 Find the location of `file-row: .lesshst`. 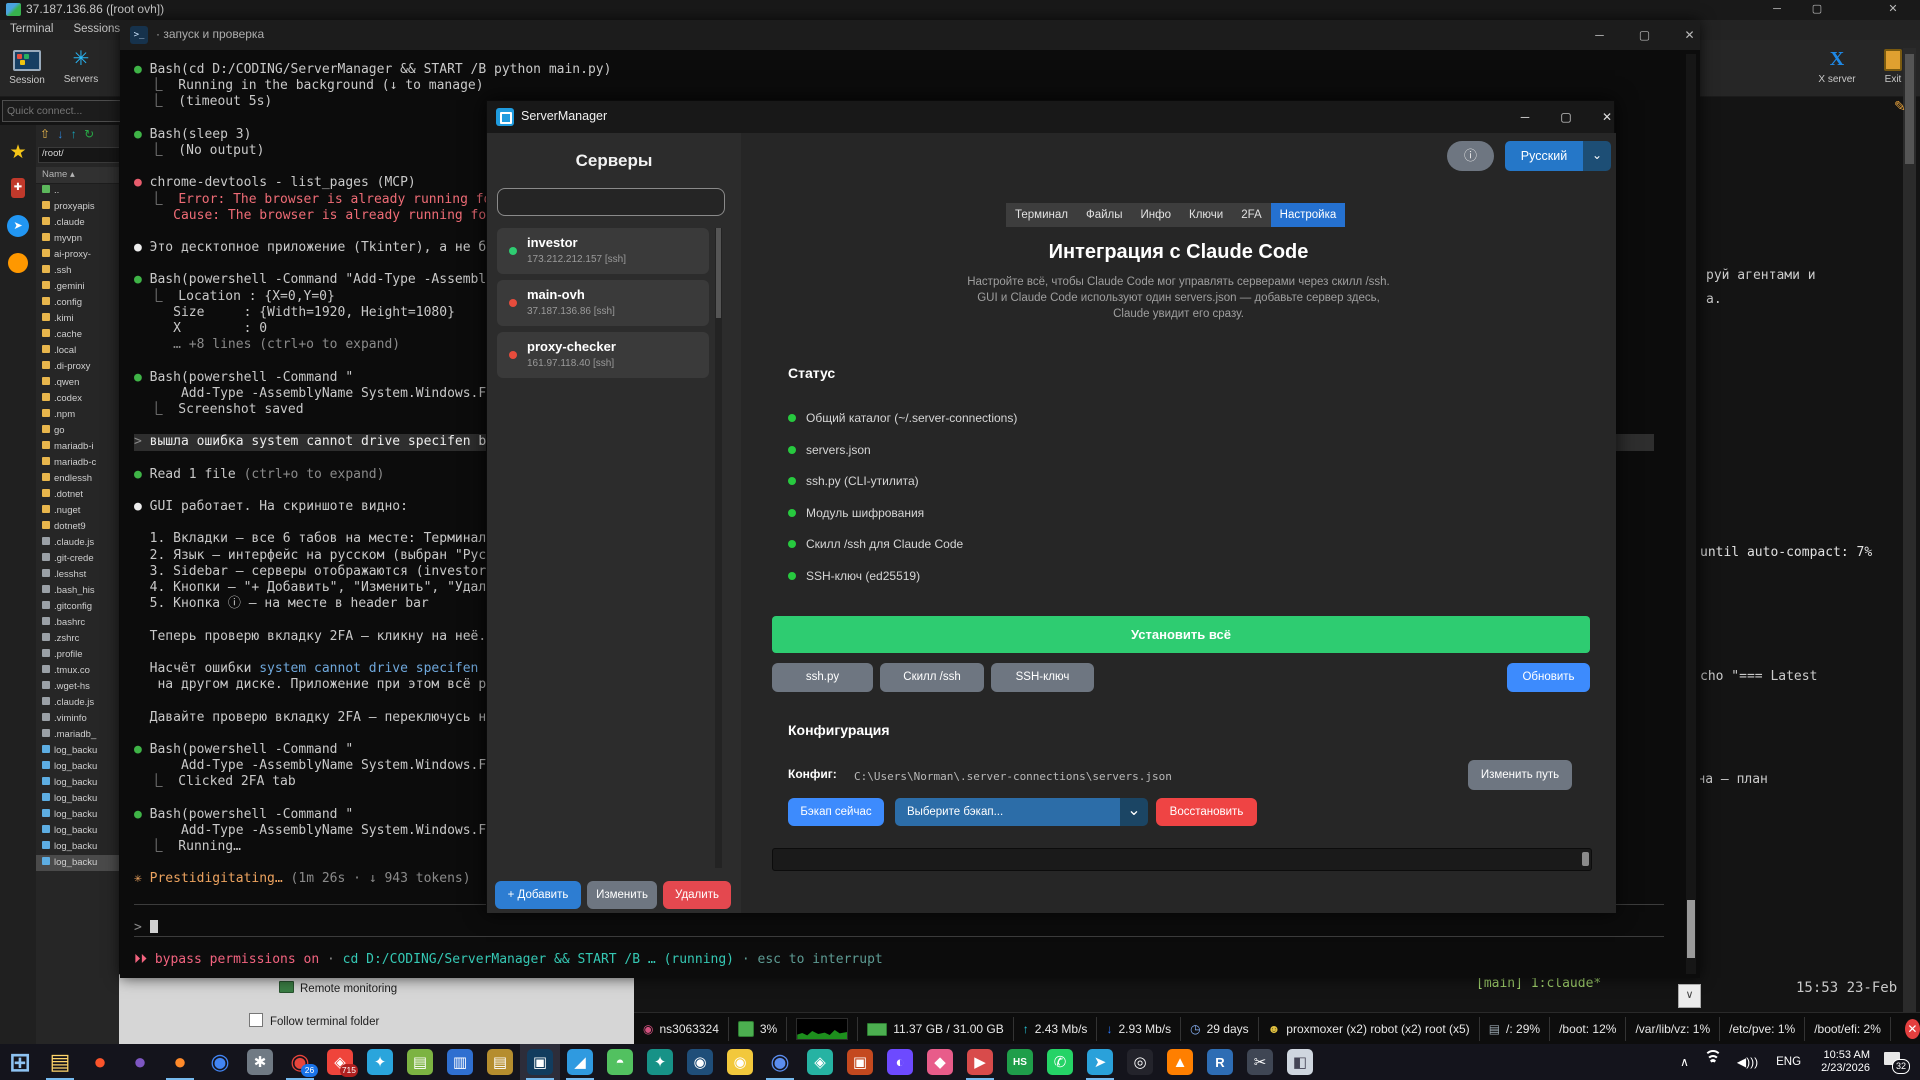

file-row: .lesshst is located at coordinates (77, 575).